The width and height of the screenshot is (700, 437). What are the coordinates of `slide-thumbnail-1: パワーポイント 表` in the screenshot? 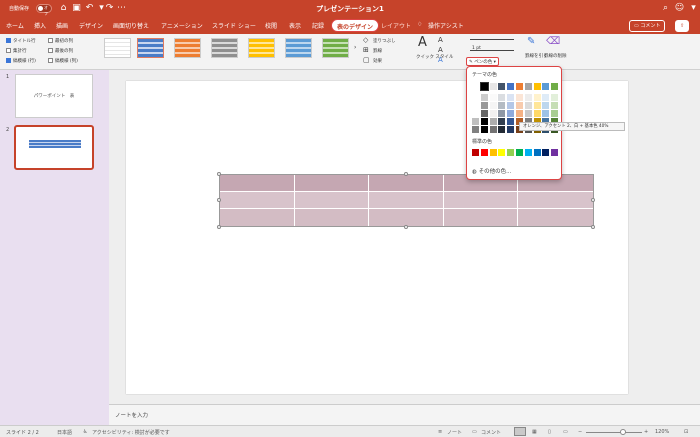 It's located at (54, 96).